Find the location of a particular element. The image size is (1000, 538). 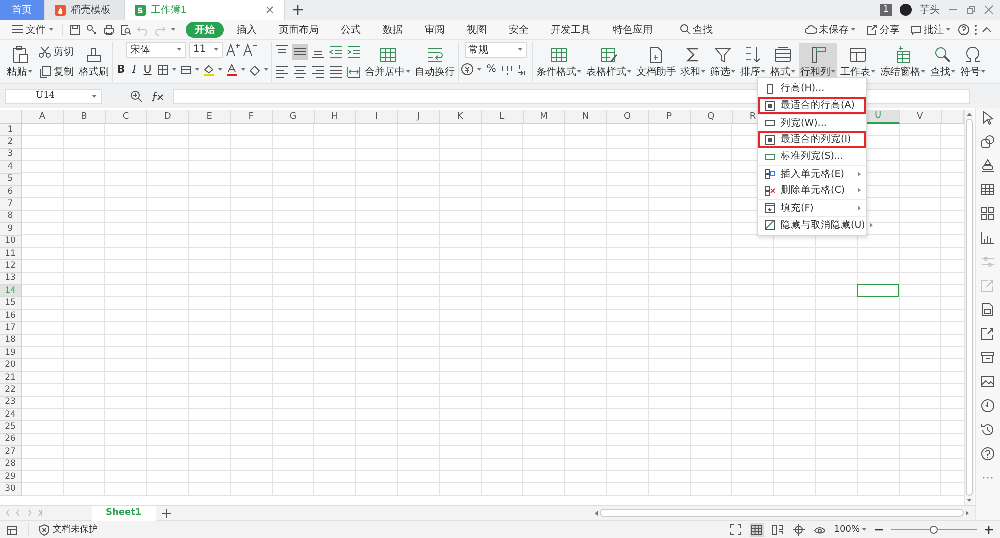

column-header: A is located at coordinates (43, 117).